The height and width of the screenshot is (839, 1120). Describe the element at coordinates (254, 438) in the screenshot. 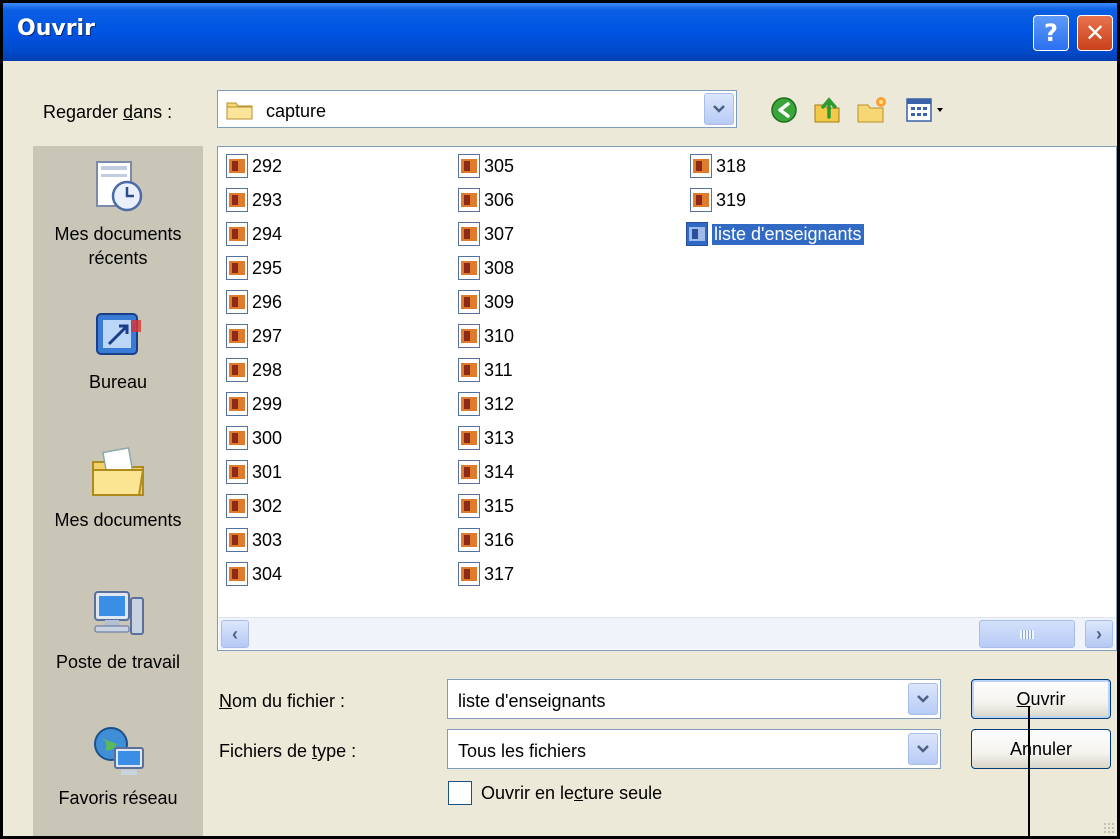

I see `file-item: 300` at that location.